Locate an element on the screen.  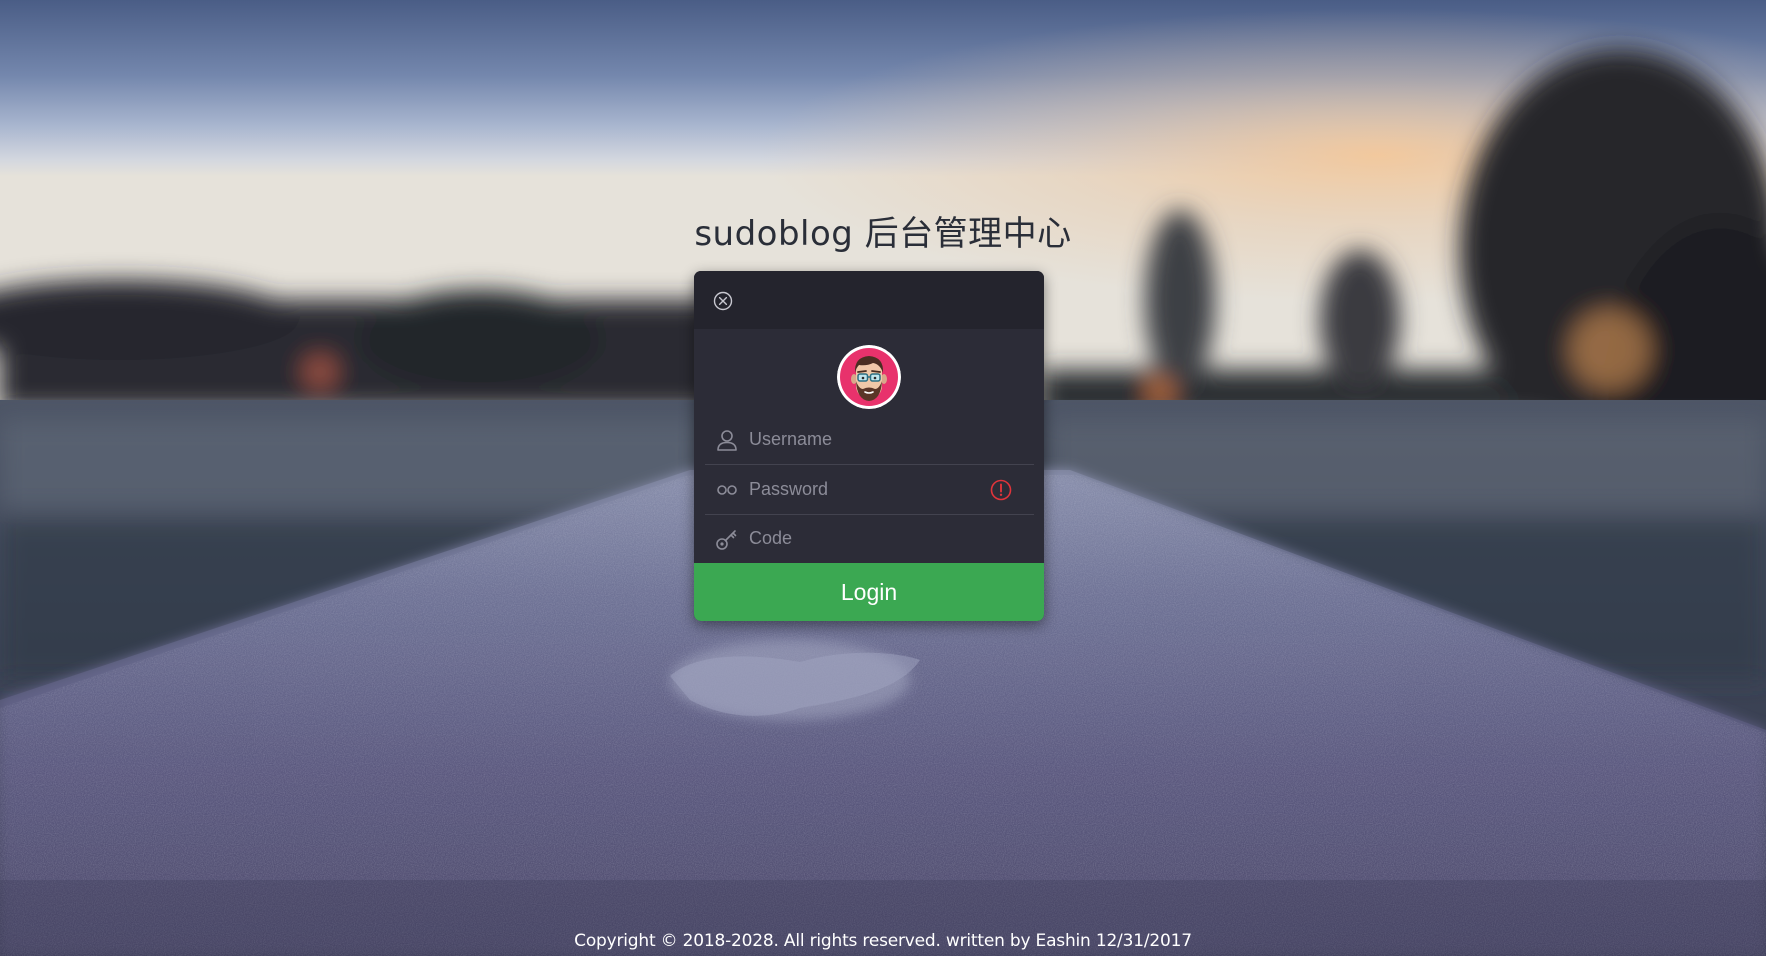
code-input is located at coordinates (891, 538).